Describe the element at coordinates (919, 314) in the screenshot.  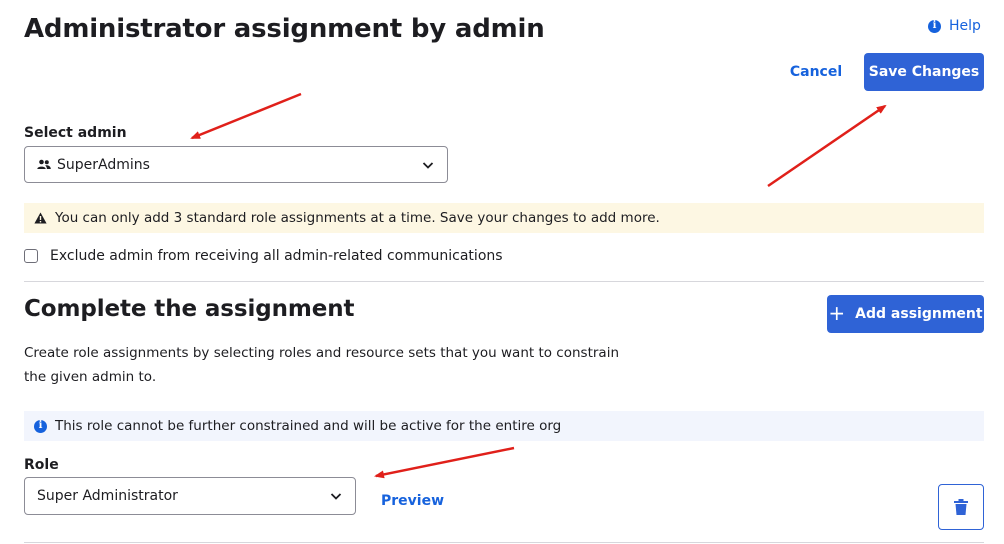
I see `add-assignment-label: Add assignment` at that location.